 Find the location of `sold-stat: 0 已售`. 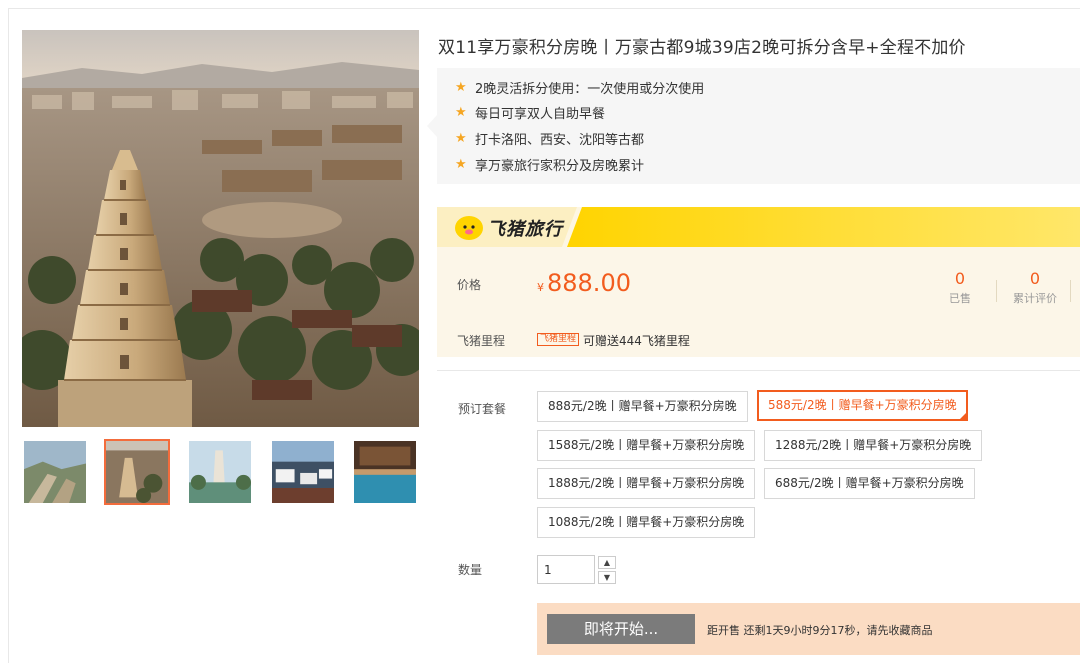

sold-stat: 0 已售 is located at coordinates (960, 287).